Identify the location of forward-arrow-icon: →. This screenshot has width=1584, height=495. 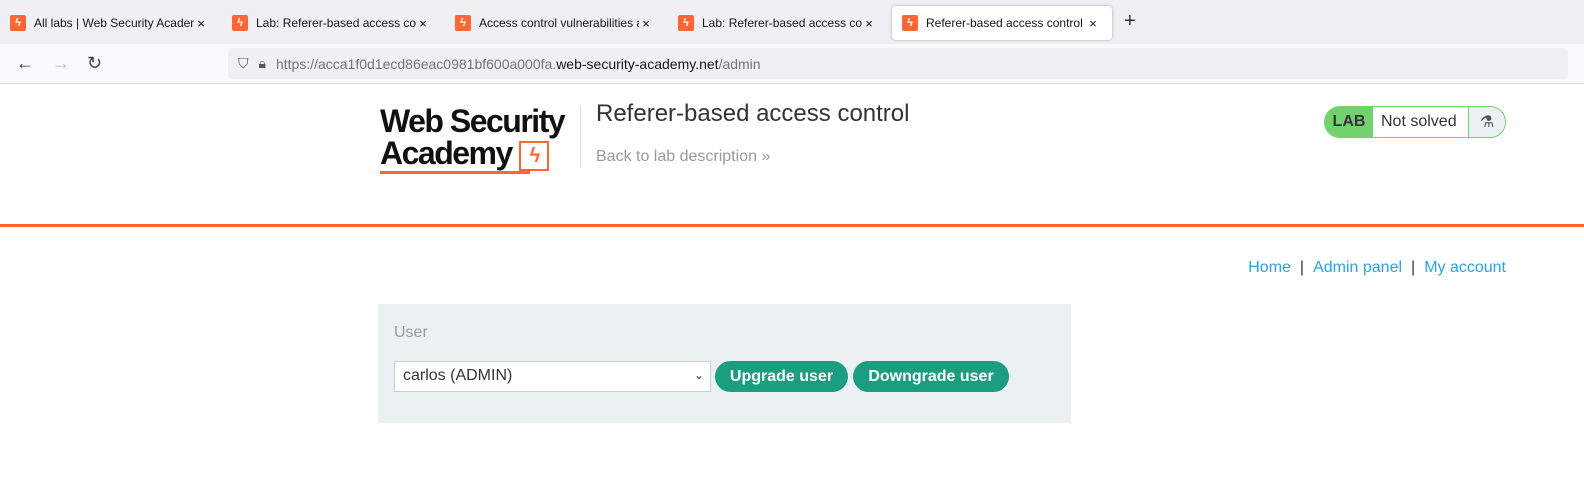
(61, 63).